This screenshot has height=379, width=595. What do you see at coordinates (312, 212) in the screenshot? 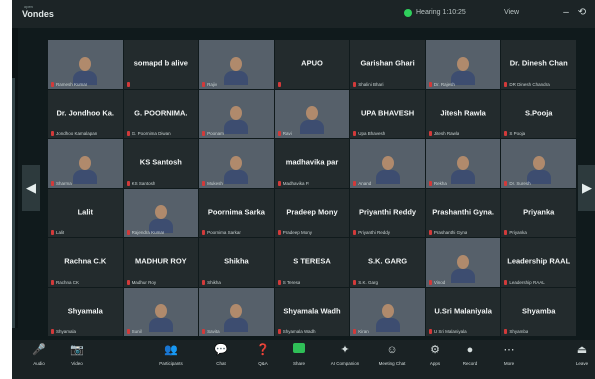
I see `participant-tile: Pradeep Mony Pradeep Mony` at bounding box center [312, 212].